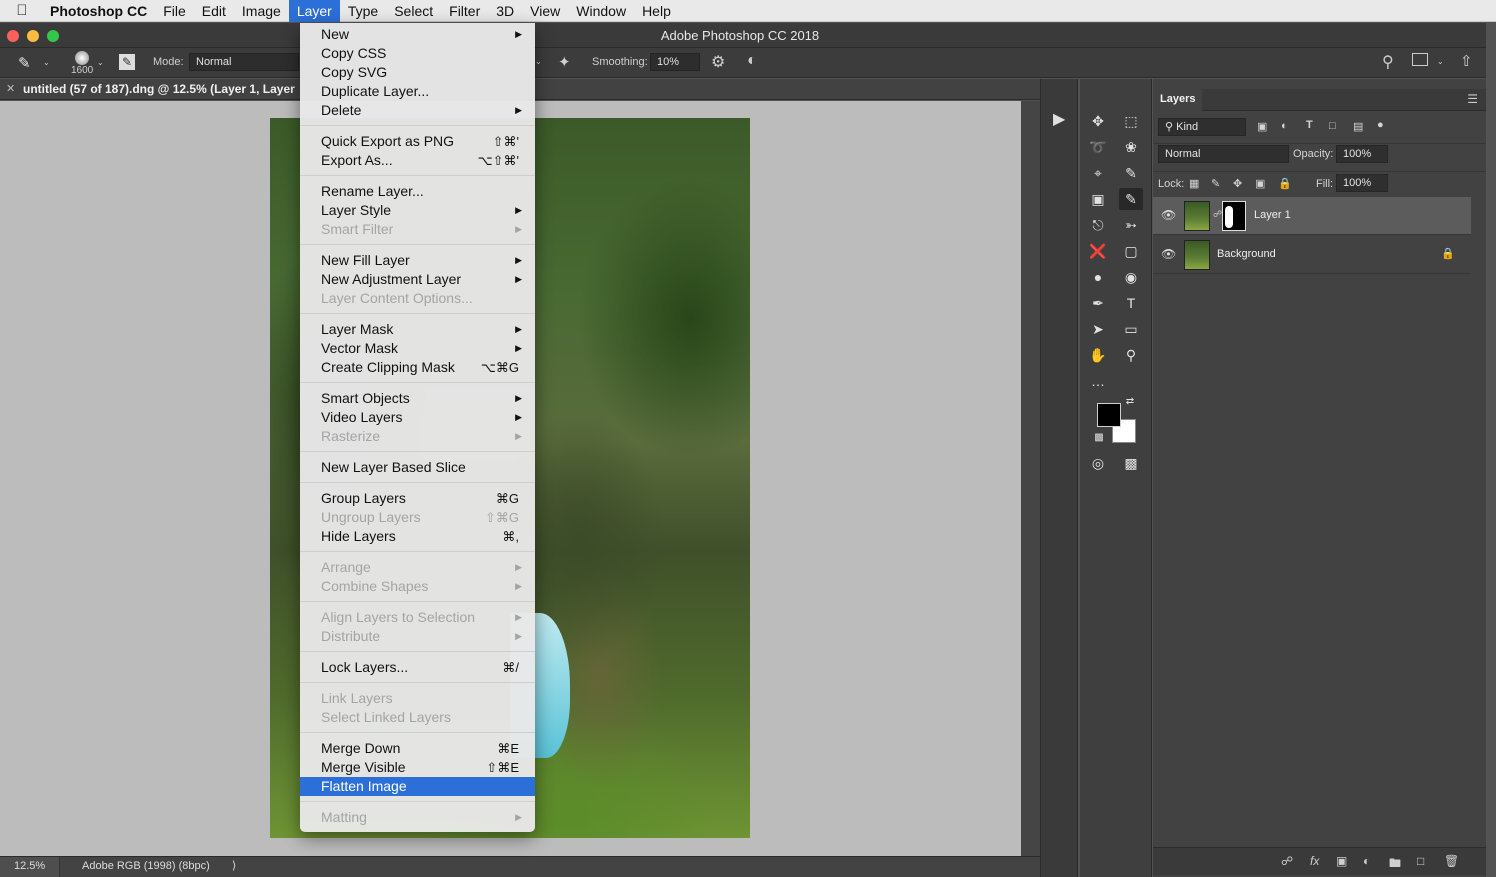 This screenshot has height=877, width=1496. Describe the element at coordinates (53, 36) in the screenshot. I see `zoom-window-button` at that location.